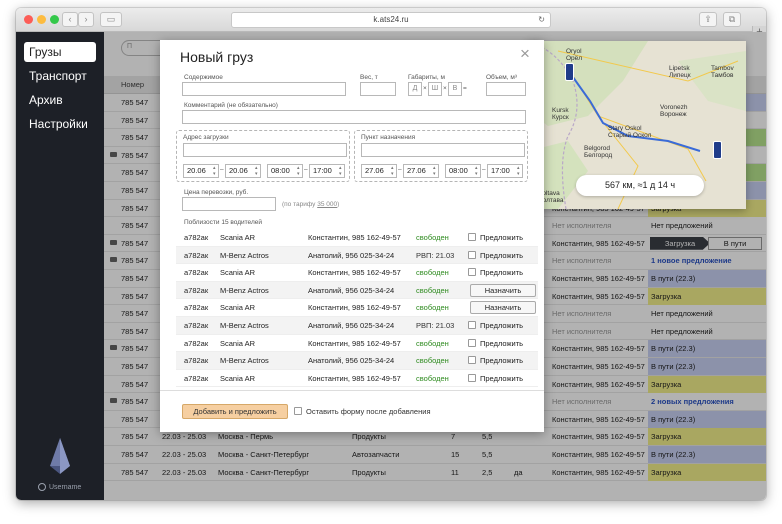 The width and height of the screenshot is (782, 524). Describe the element at coordinates (244, 325) in the screenshot. I see `driver-truck: M-Benz Actros` at that location.